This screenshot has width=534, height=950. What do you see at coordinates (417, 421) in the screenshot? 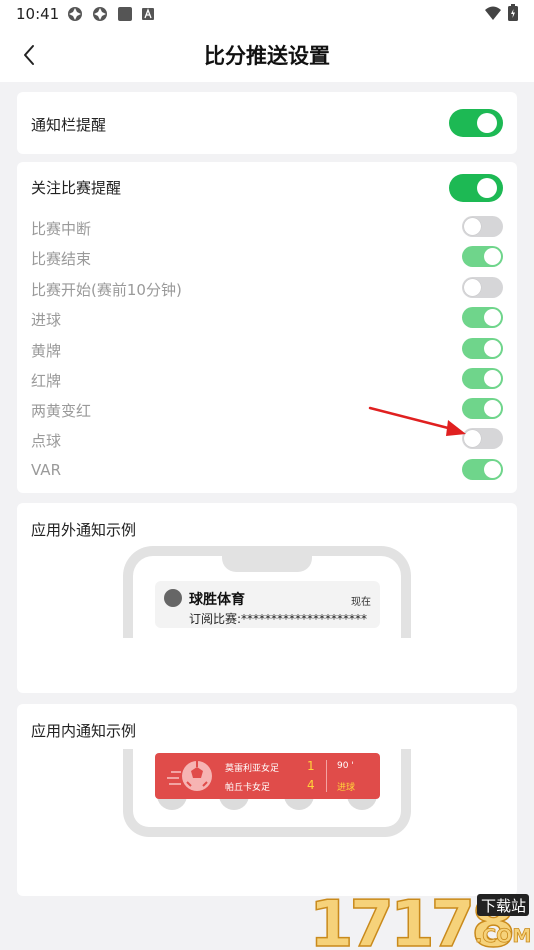
I see `annotation-arrow` at bounding box center [417, 421].